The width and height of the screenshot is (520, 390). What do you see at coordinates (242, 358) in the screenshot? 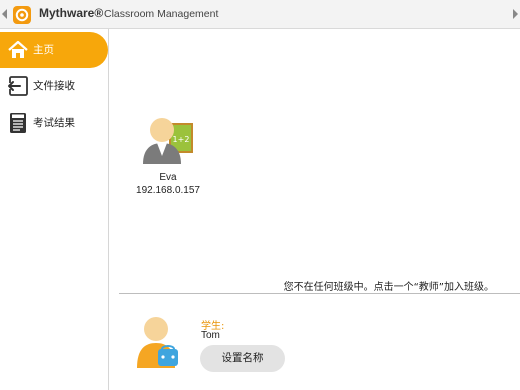
I see `set-name-button: 设置名称` at bounding box center [242, 358].